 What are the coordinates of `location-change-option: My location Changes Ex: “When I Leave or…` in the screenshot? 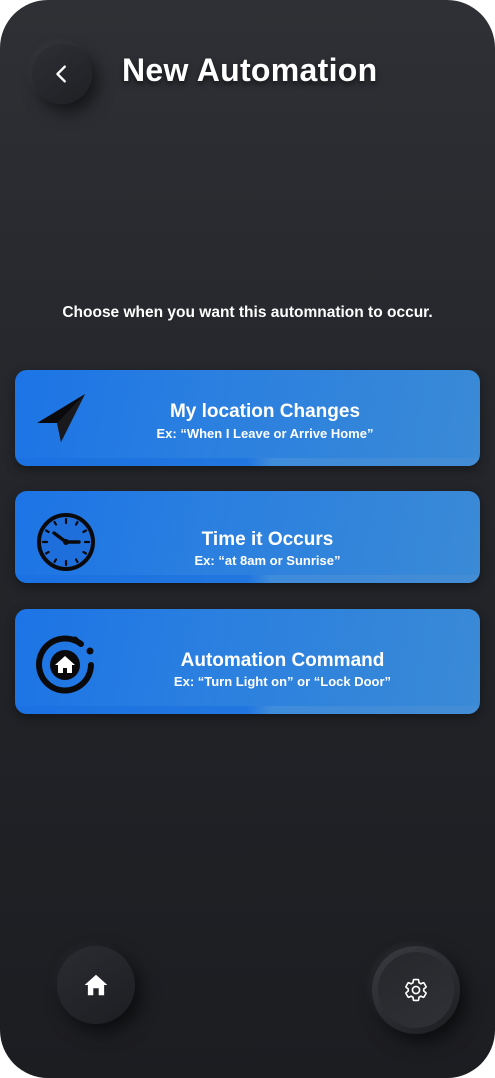 It's located at (247, 418).